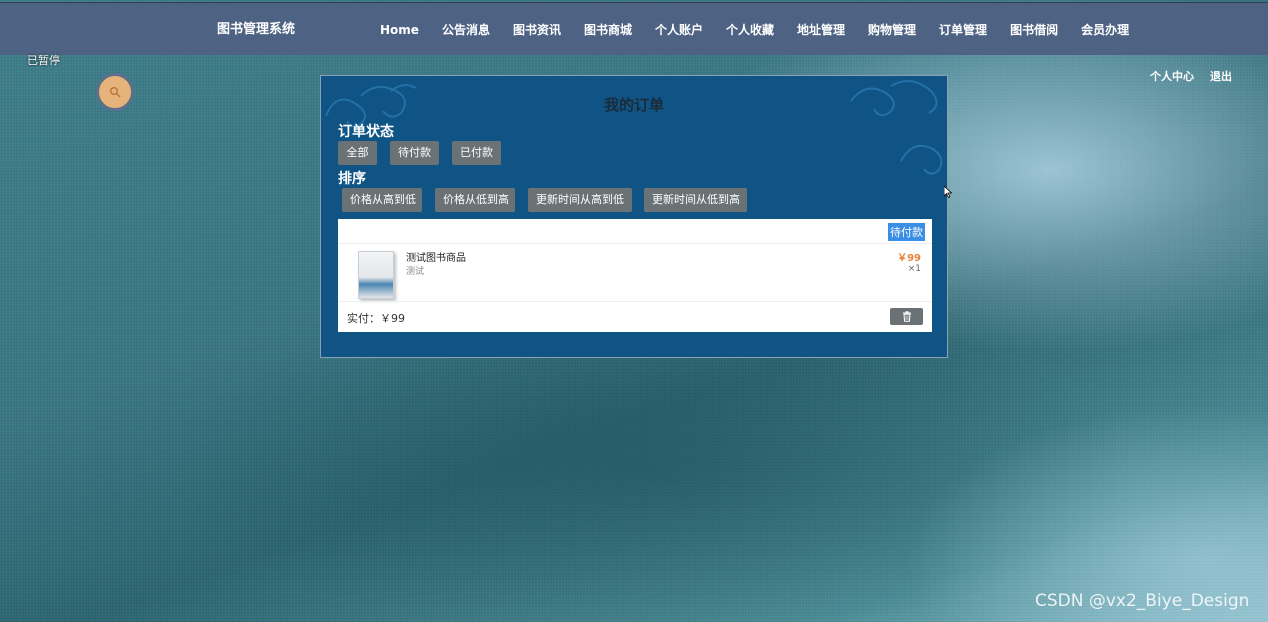  What do you see at coordinates (475, 200) in the screenshot?
I see `sort-price-asc-button: 价格从低到高` at bounding box center [475, 200].